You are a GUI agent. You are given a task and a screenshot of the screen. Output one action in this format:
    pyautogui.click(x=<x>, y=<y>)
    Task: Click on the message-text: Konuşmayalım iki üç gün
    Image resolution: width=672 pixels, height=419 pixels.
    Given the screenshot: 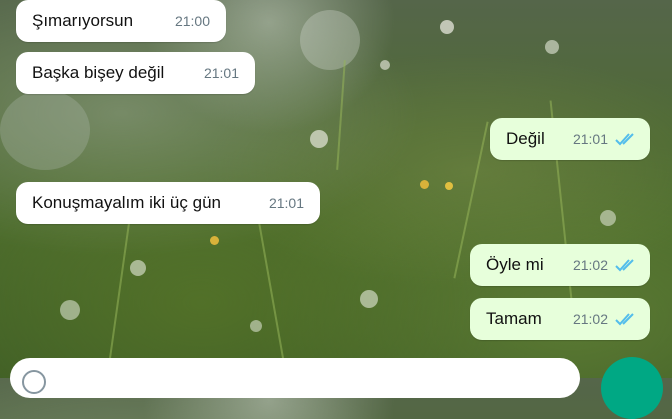 What is the action you would take?
    pyautogui.click(x=126, y=202)
    